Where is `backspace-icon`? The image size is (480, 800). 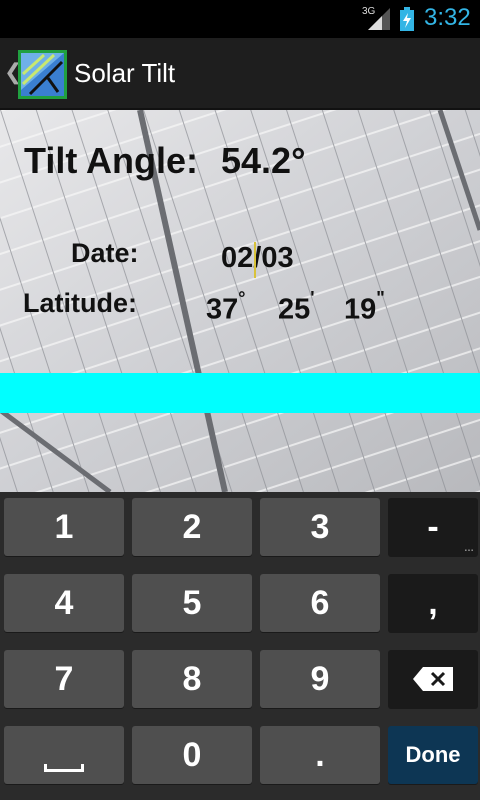 backspace-icon is located at coordinates (433, 679).